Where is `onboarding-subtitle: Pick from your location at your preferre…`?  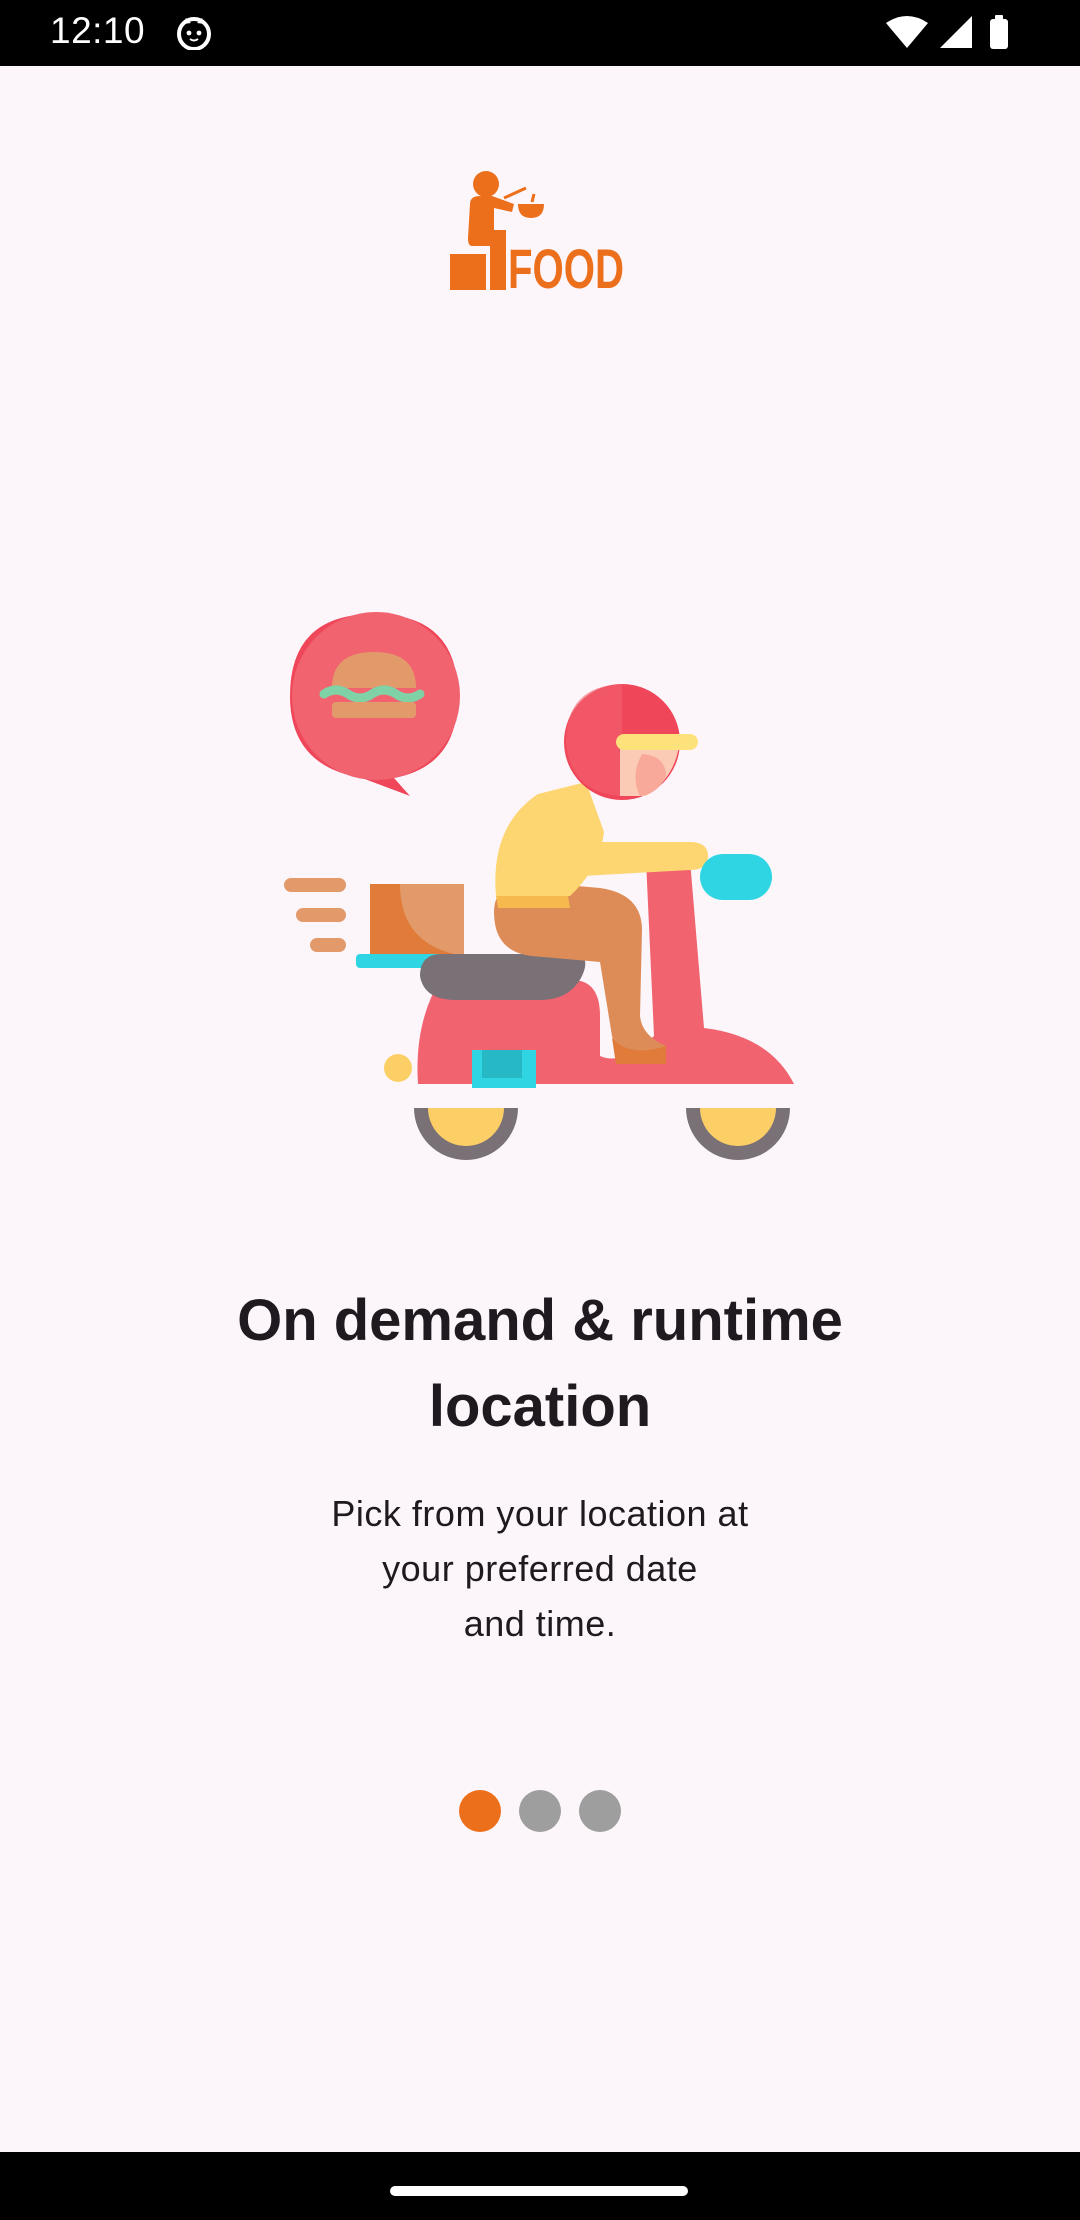
onboarding-subtitle: Pick from your location at your preferre… is located at coordinates (540, 1568).